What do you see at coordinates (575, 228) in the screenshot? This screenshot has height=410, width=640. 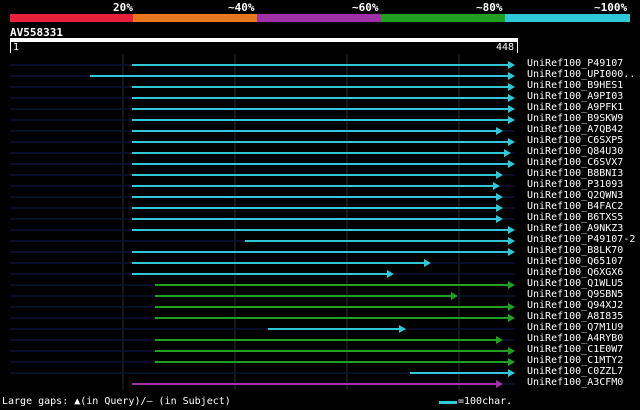 I see `hit-label: UniRef100_A9NKZ3` at bounding box center [575, 228].